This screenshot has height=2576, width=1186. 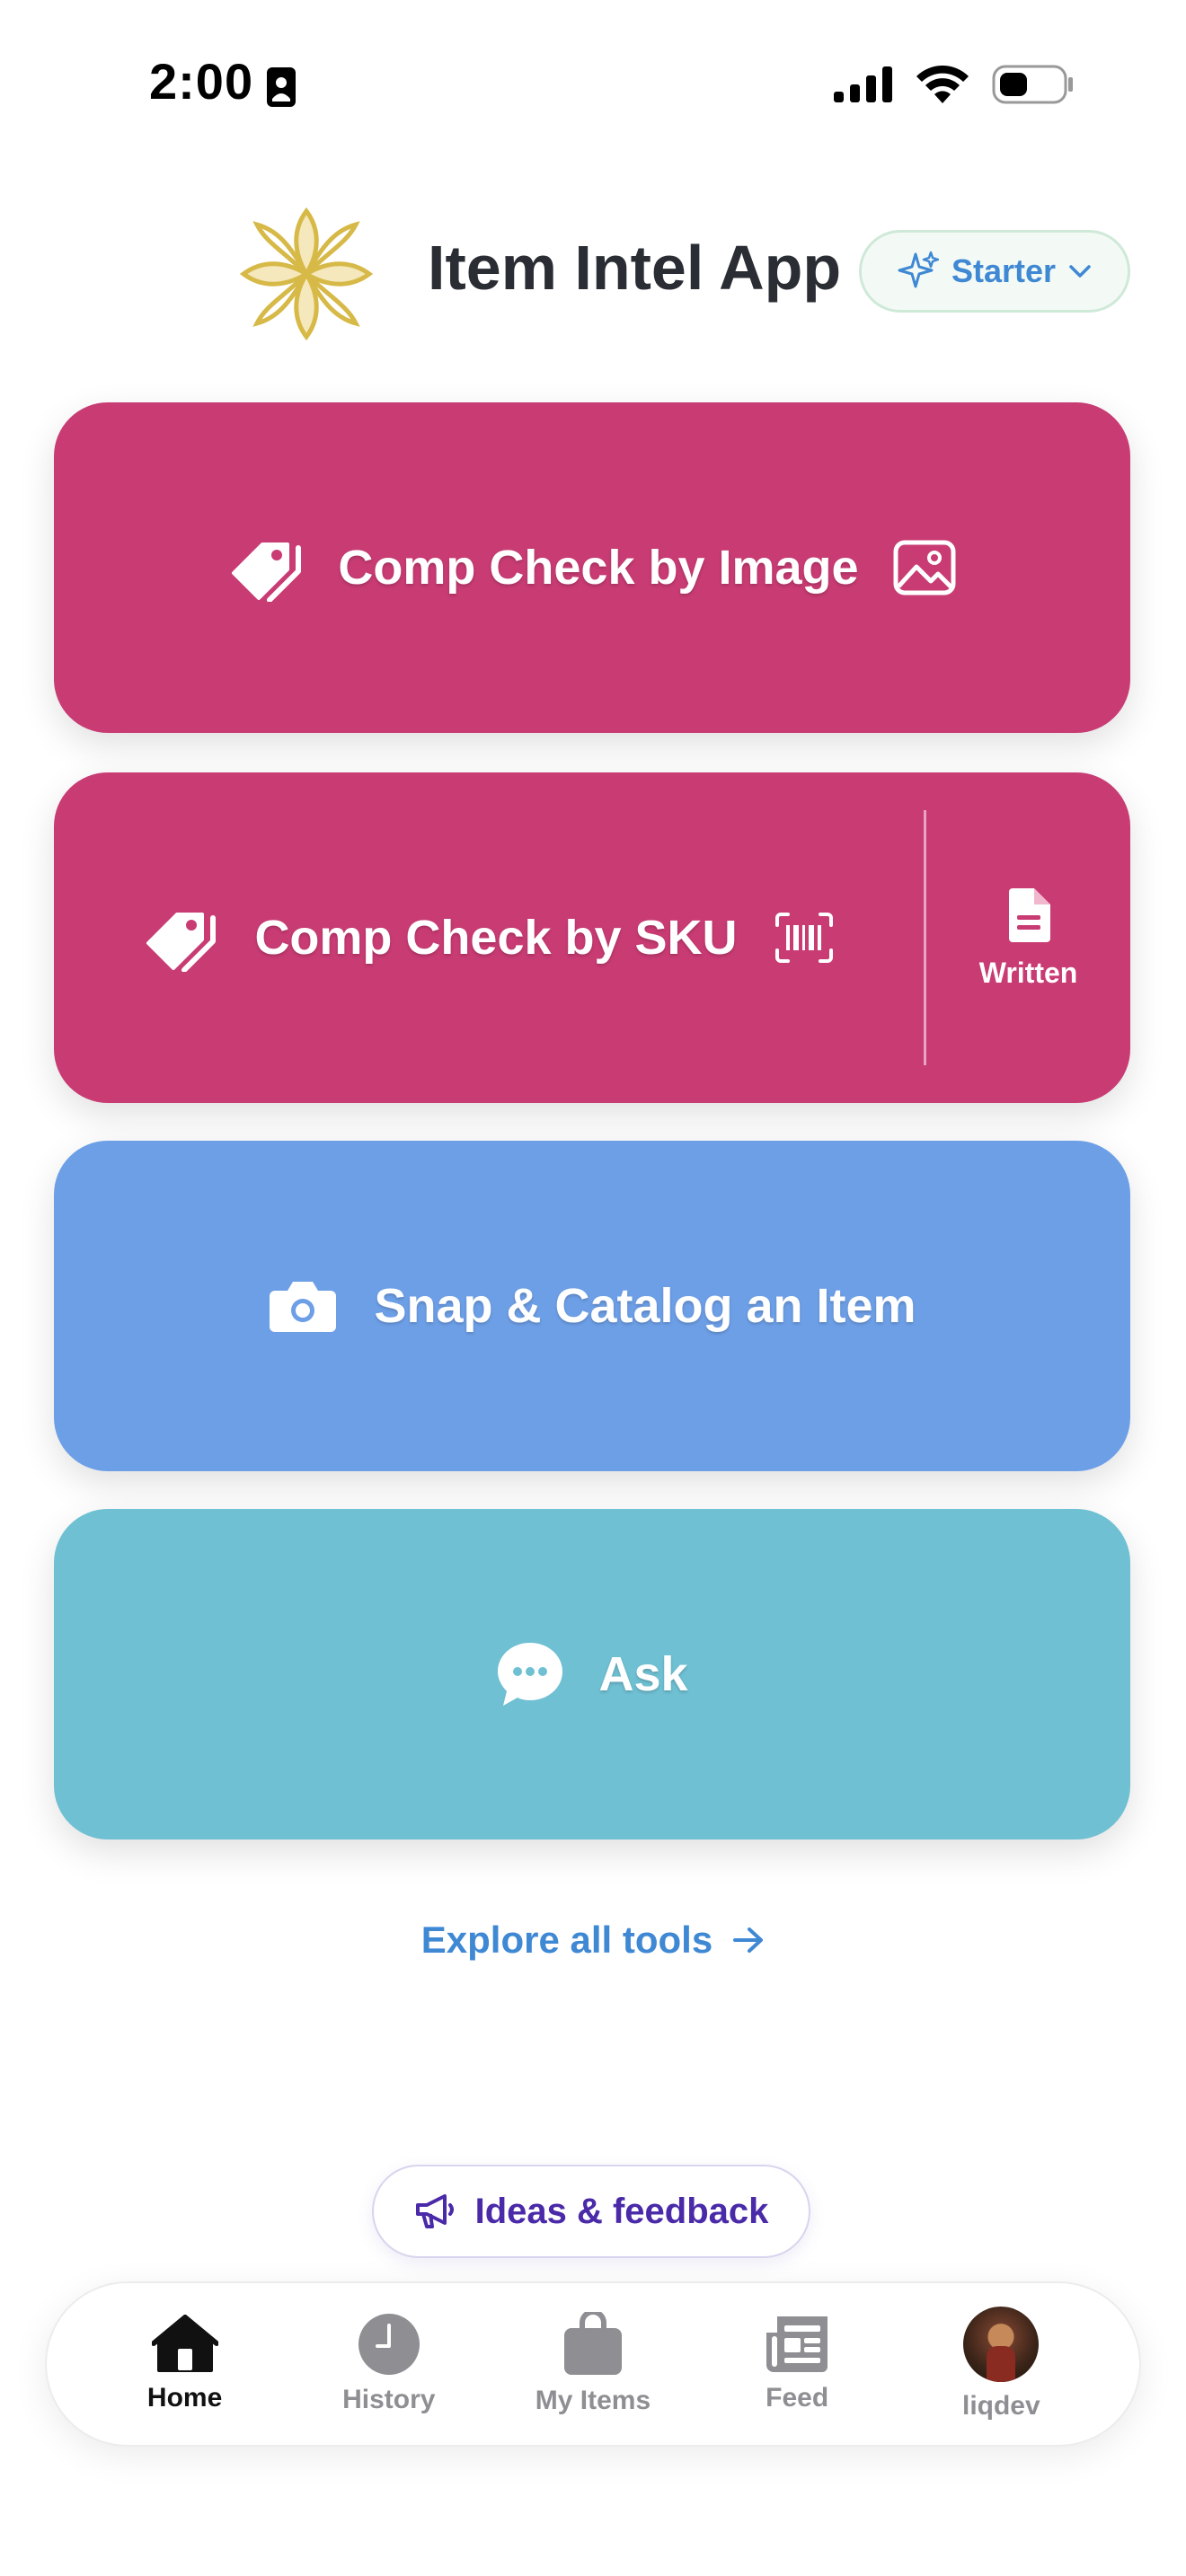 What do you see at coordinates (803, 938) in the screenshot?
I see `barcode-icon` at bounding box center [803, 938].